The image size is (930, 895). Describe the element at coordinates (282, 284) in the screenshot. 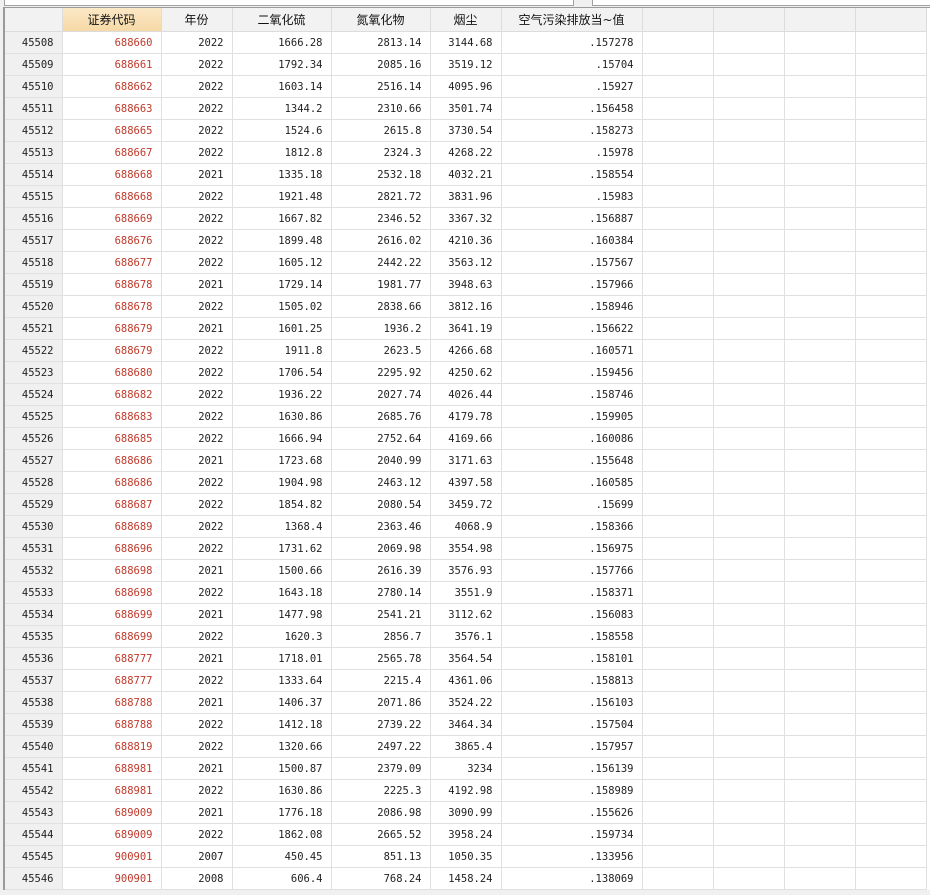

I see `cell-so2: 1729.14` at that location.